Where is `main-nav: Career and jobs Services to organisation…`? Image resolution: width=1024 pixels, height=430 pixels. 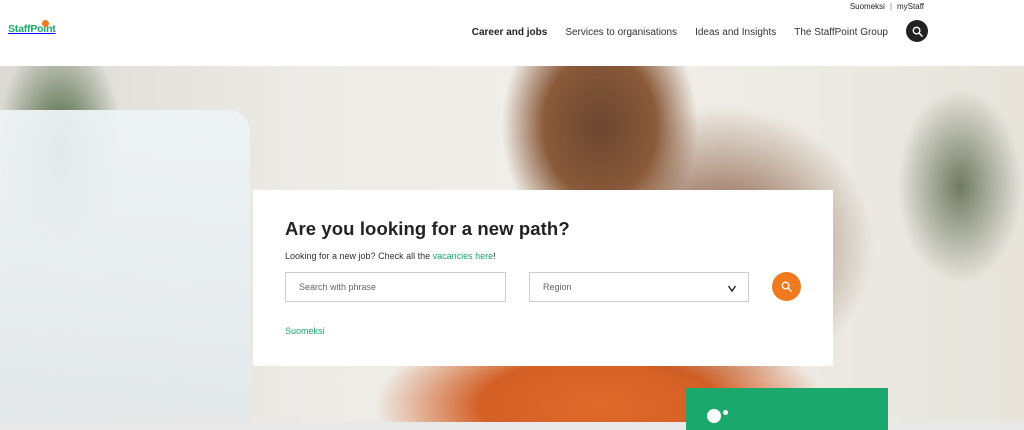
main-nav: Career and jobs Services to organisation… is located at coordinates (680, 32).